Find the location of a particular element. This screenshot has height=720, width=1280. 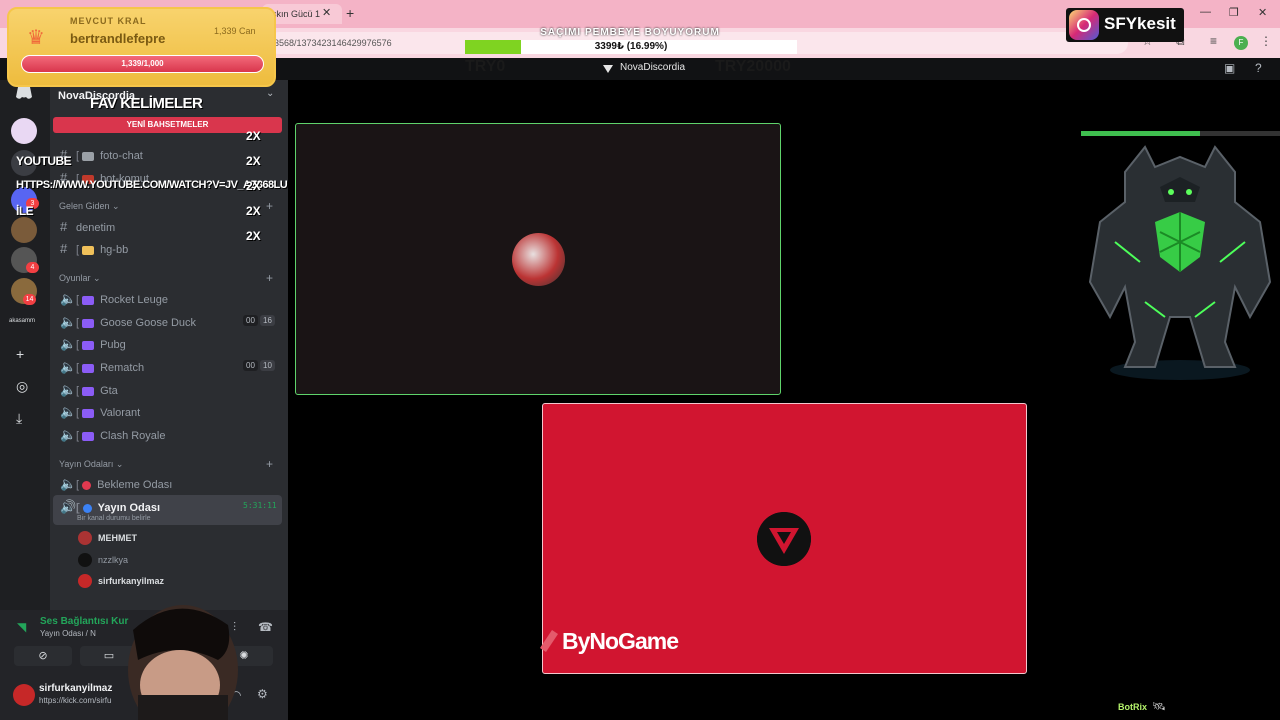

voice-valorant: 🔈[Valorant is located at coordinates (100, 412).